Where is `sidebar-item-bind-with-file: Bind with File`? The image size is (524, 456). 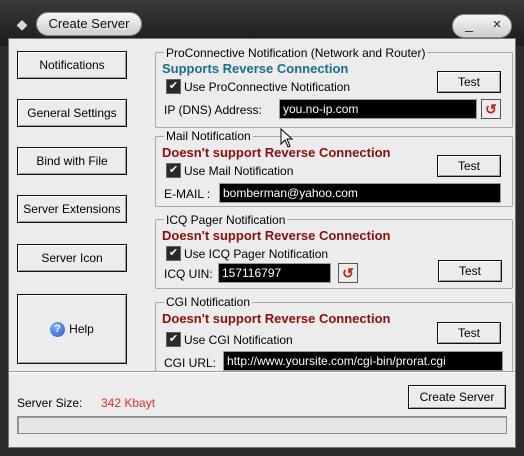
sidebar-item-bind-with-file: Bind with File is located at coordinates (72, 161).